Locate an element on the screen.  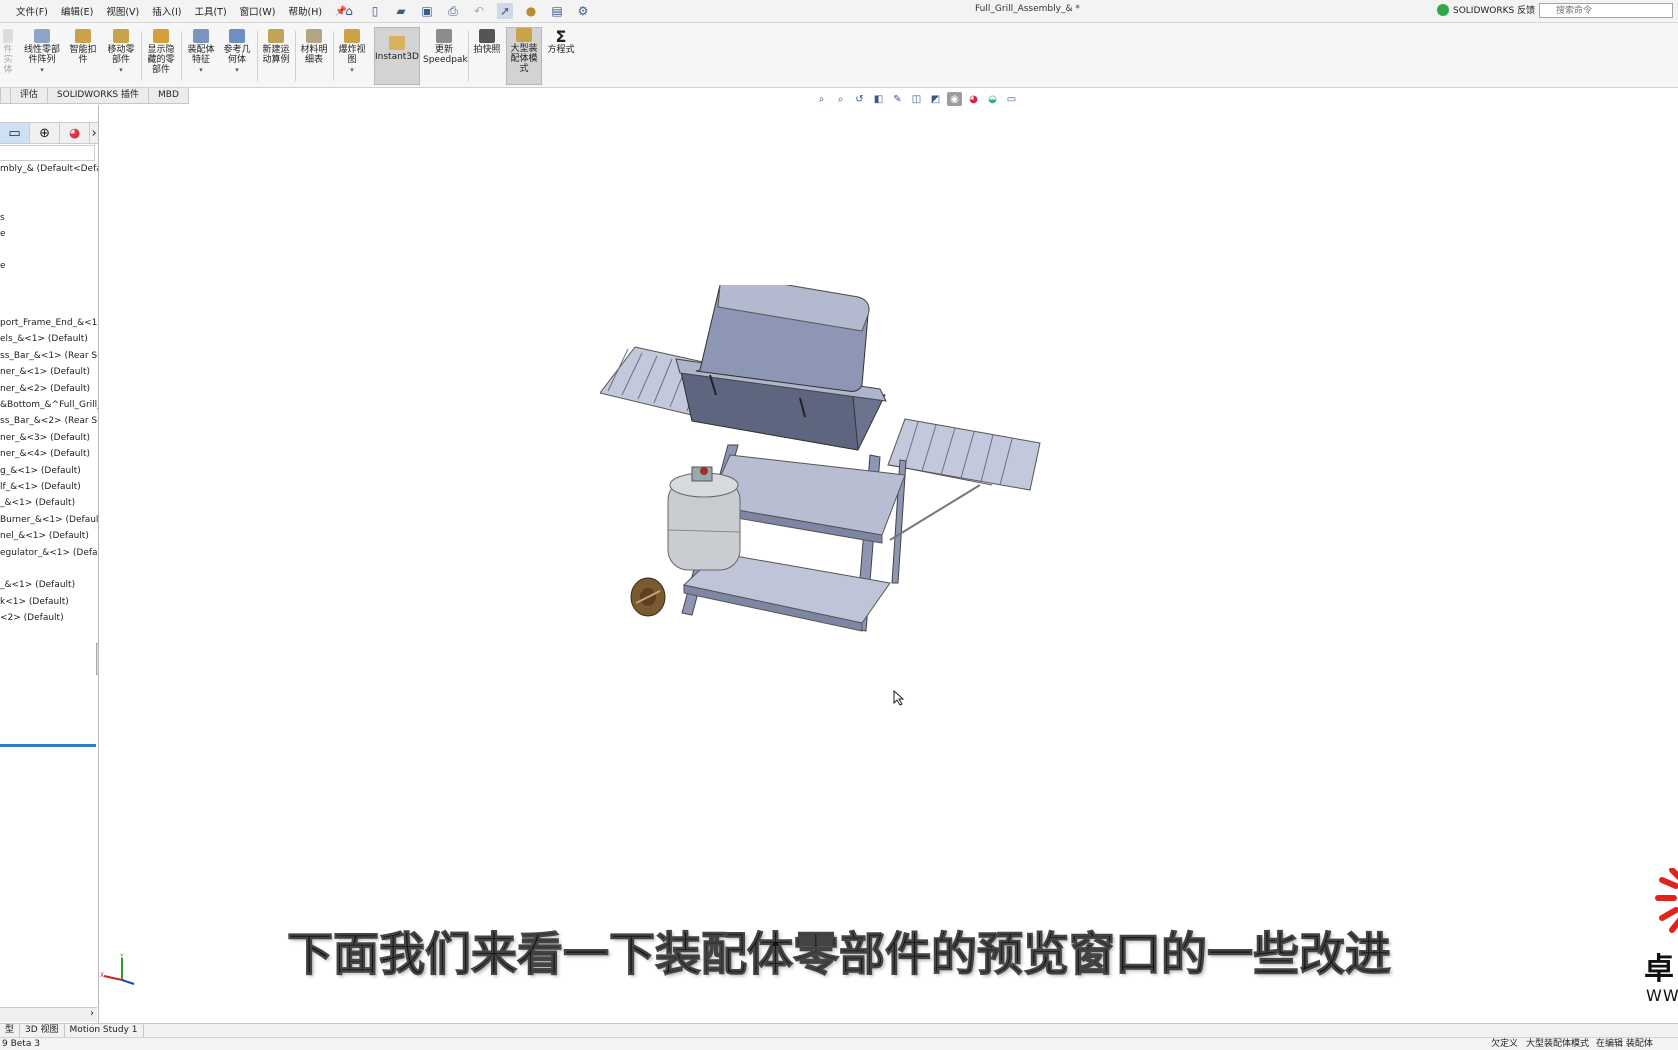
grill-wheel is located at coordinates (648, 597).